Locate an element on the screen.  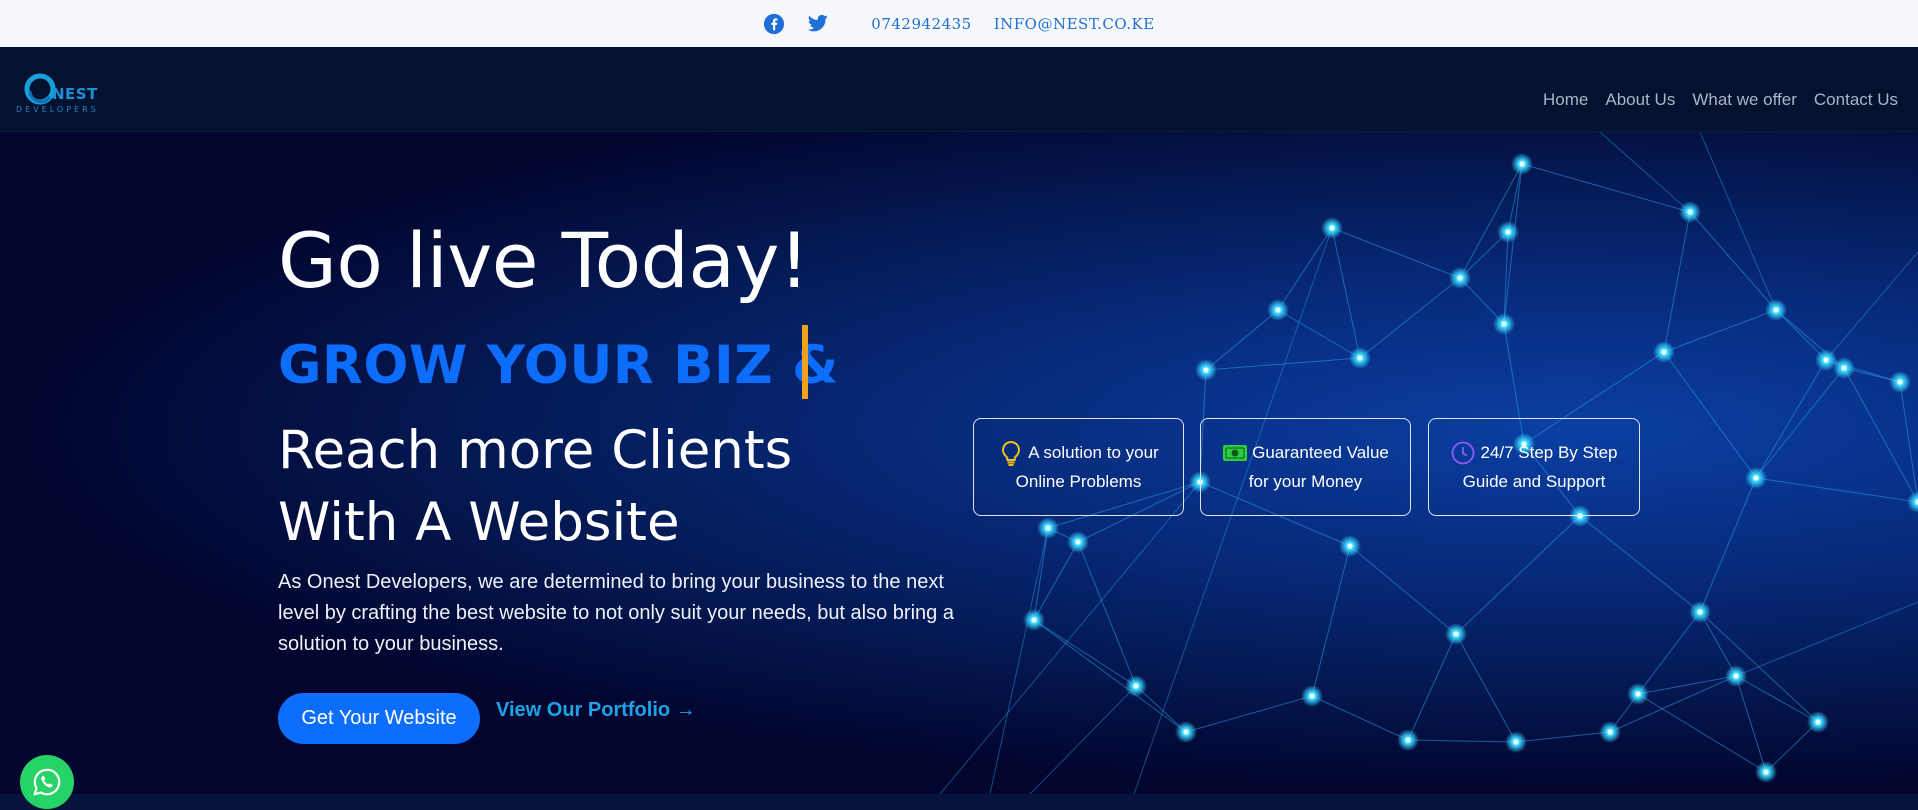
site-logo: NEST DEVELOPERS is located at coordinates (64, 93).